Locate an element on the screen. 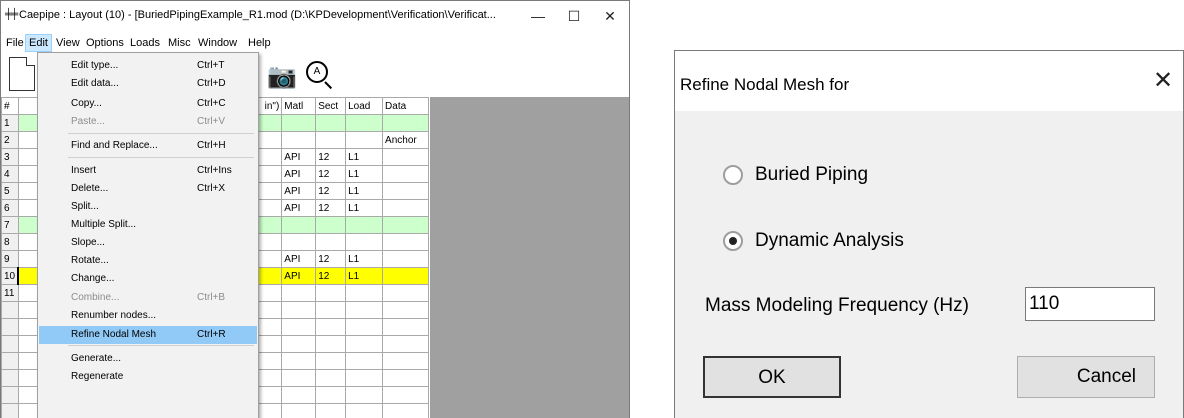  column-header: Matl is located at coordinates (299, 106).